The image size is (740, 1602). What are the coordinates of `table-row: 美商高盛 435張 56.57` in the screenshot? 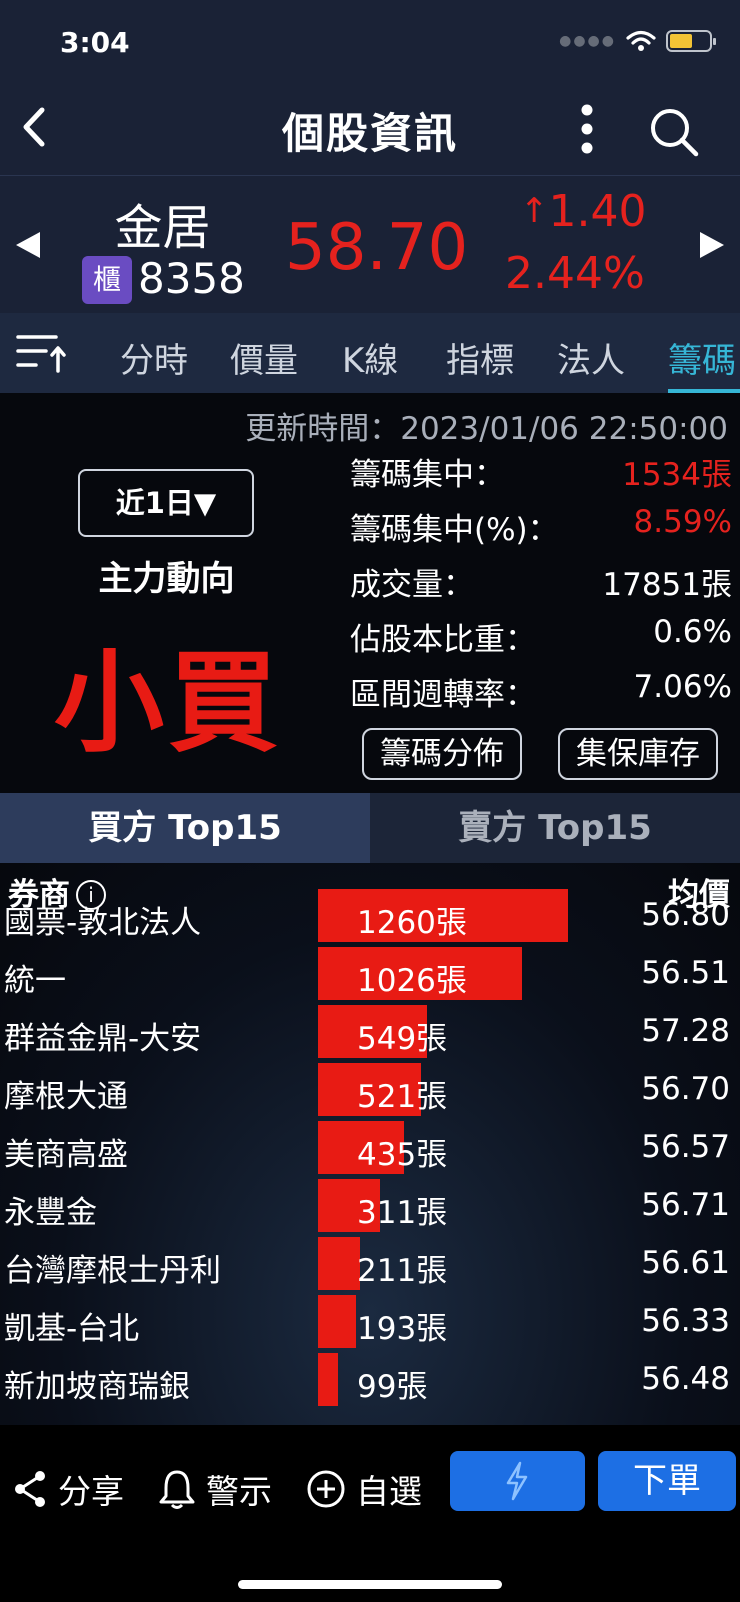 It's located at (370, 1148).